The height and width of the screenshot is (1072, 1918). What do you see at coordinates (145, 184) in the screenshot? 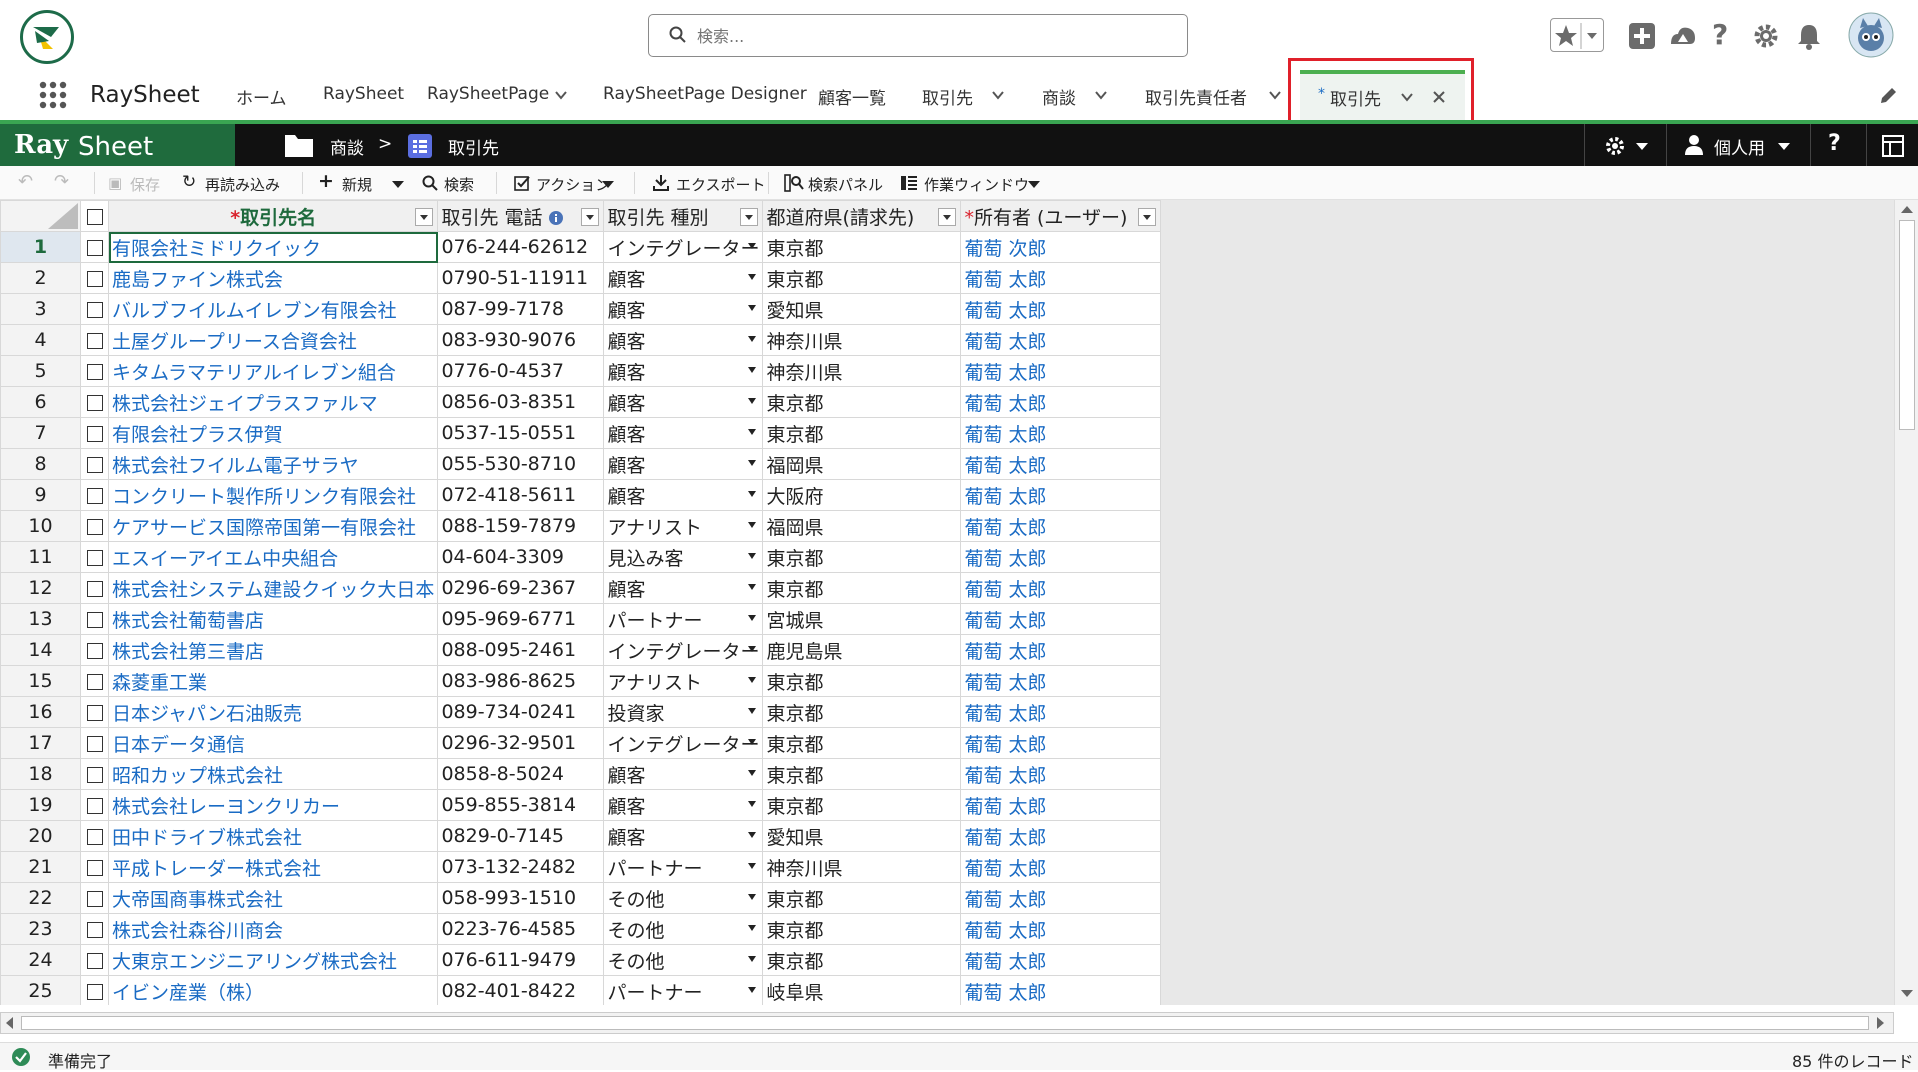
I see `save-button: 保存` at bounding box center [145, 184].